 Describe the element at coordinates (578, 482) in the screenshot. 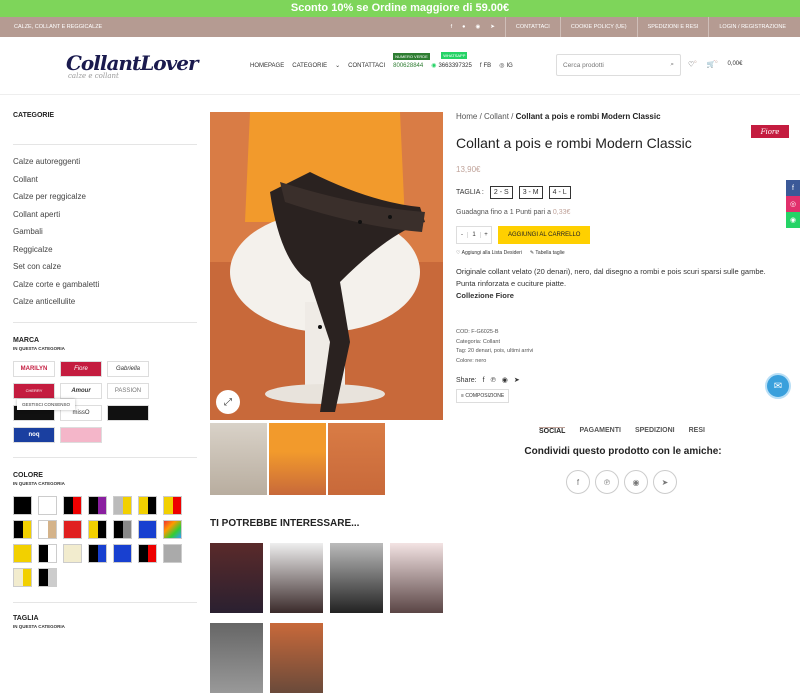

I see `facebook-share-icon: f` at that location.